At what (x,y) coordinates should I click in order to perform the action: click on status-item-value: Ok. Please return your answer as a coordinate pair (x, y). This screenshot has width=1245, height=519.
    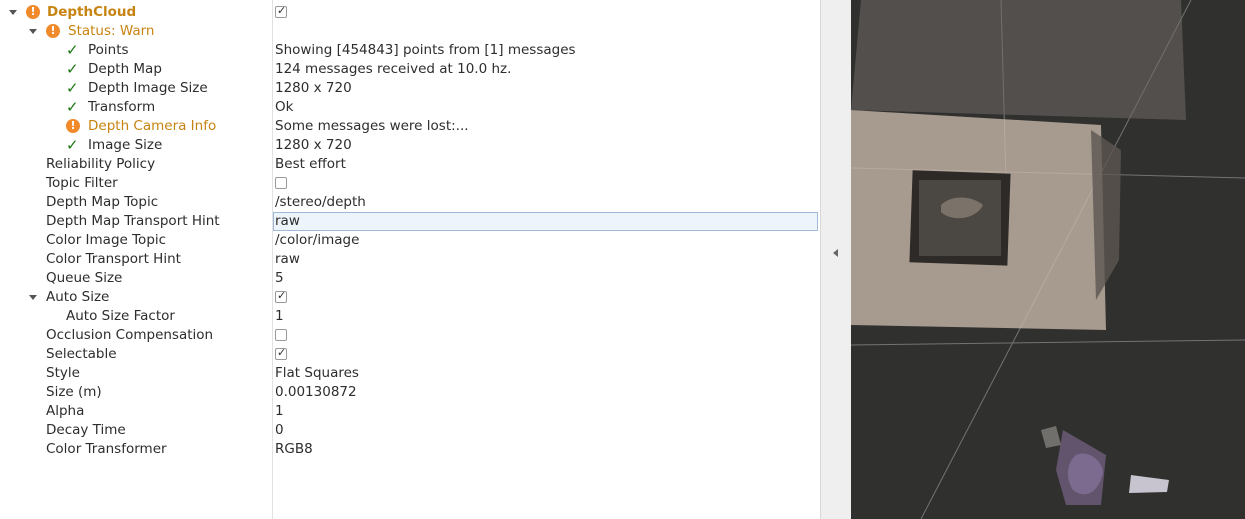
    Looking at the image, I should click on (284, 107).